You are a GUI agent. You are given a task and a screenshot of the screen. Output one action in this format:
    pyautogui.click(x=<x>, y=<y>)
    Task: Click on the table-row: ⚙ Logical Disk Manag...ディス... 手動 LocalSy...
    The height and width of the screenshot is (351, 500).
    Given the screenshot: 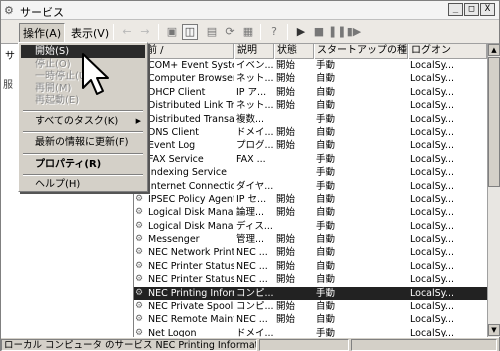 What is the action you would take?
    pyautogui.click(x=310, y=226)
    